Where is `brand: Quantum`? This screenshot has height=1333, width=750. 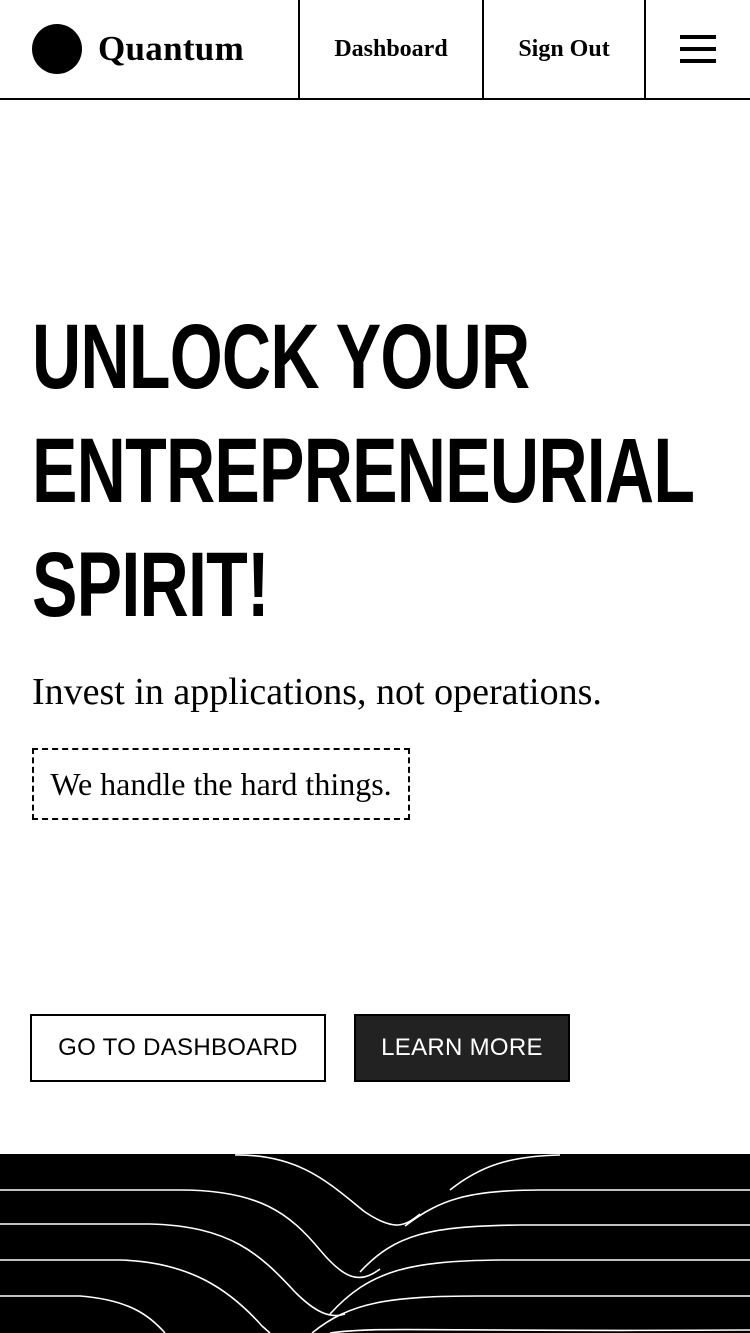
brand: Quantum is located at coordinates (149, 49).